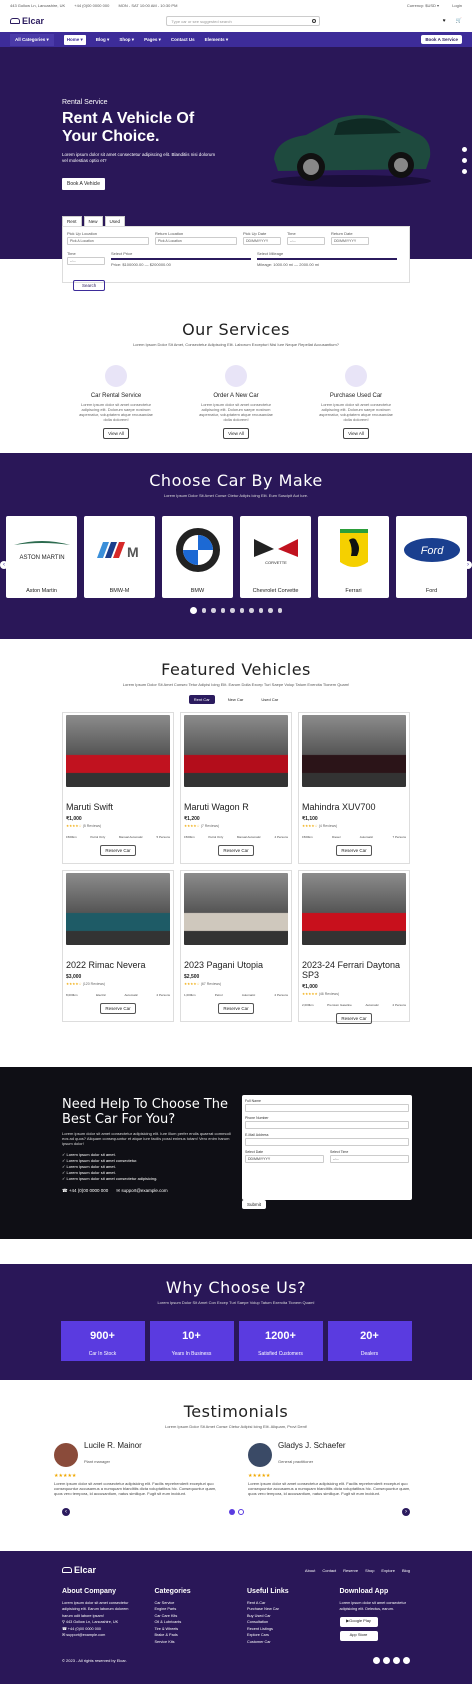  What do you see at coordinates (89, 285) in the screenshot?
I see `search-button: Search` at bounding box center [89, 285].